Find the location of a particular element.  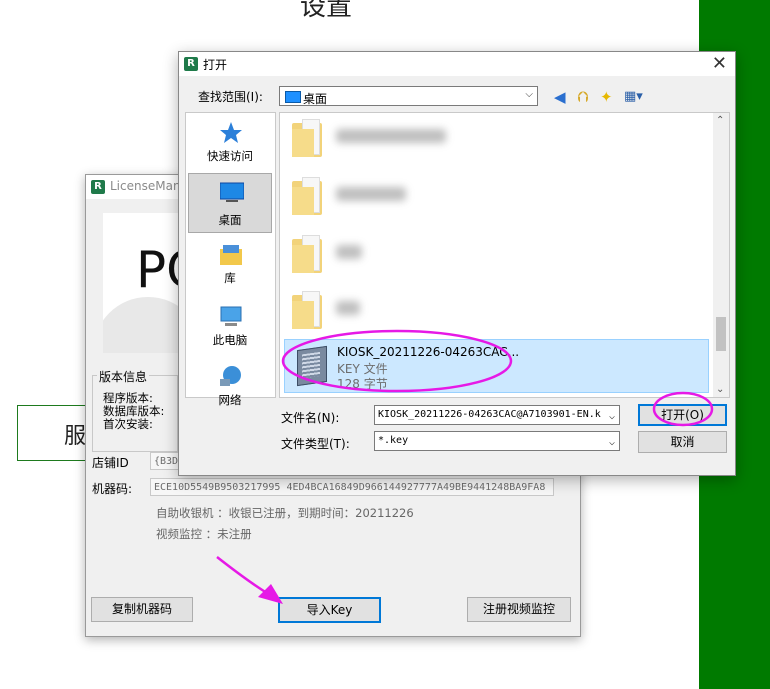

up-folder-icon: ⮉ is located at coordinates (582, 97).